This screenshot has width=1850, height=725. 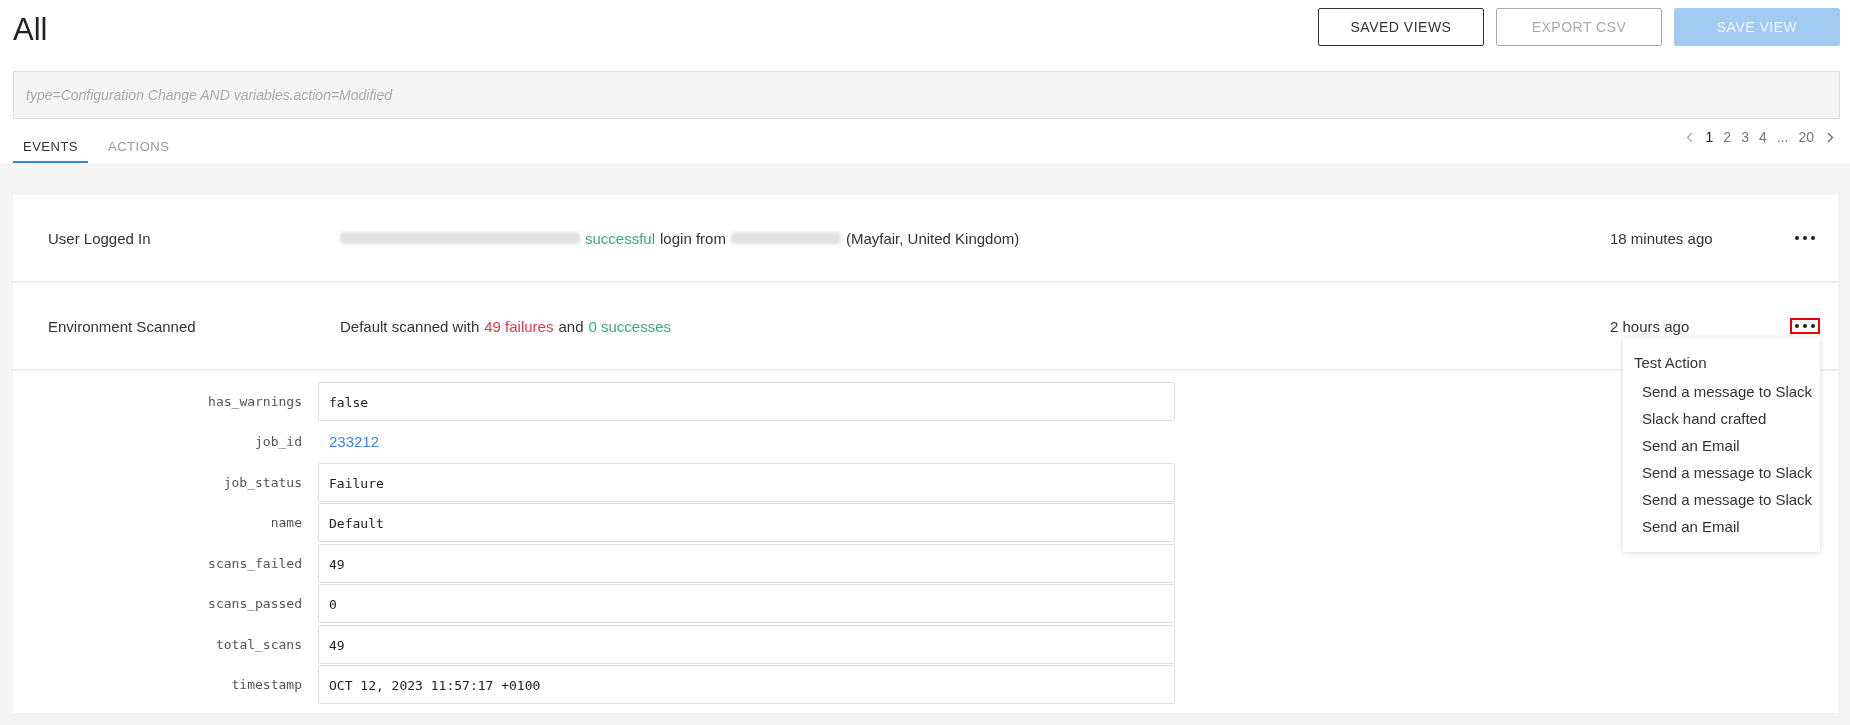 I want to click on toolbar-button: SAVED VIEWS, so click(x=1401, y=27).